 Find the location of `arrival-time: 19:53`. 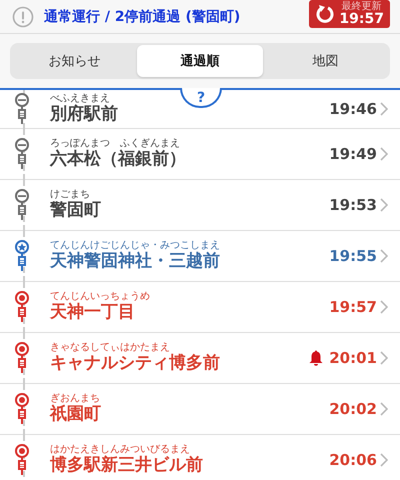

arrival-time: 19:53 is located at coordinates (353, 205).